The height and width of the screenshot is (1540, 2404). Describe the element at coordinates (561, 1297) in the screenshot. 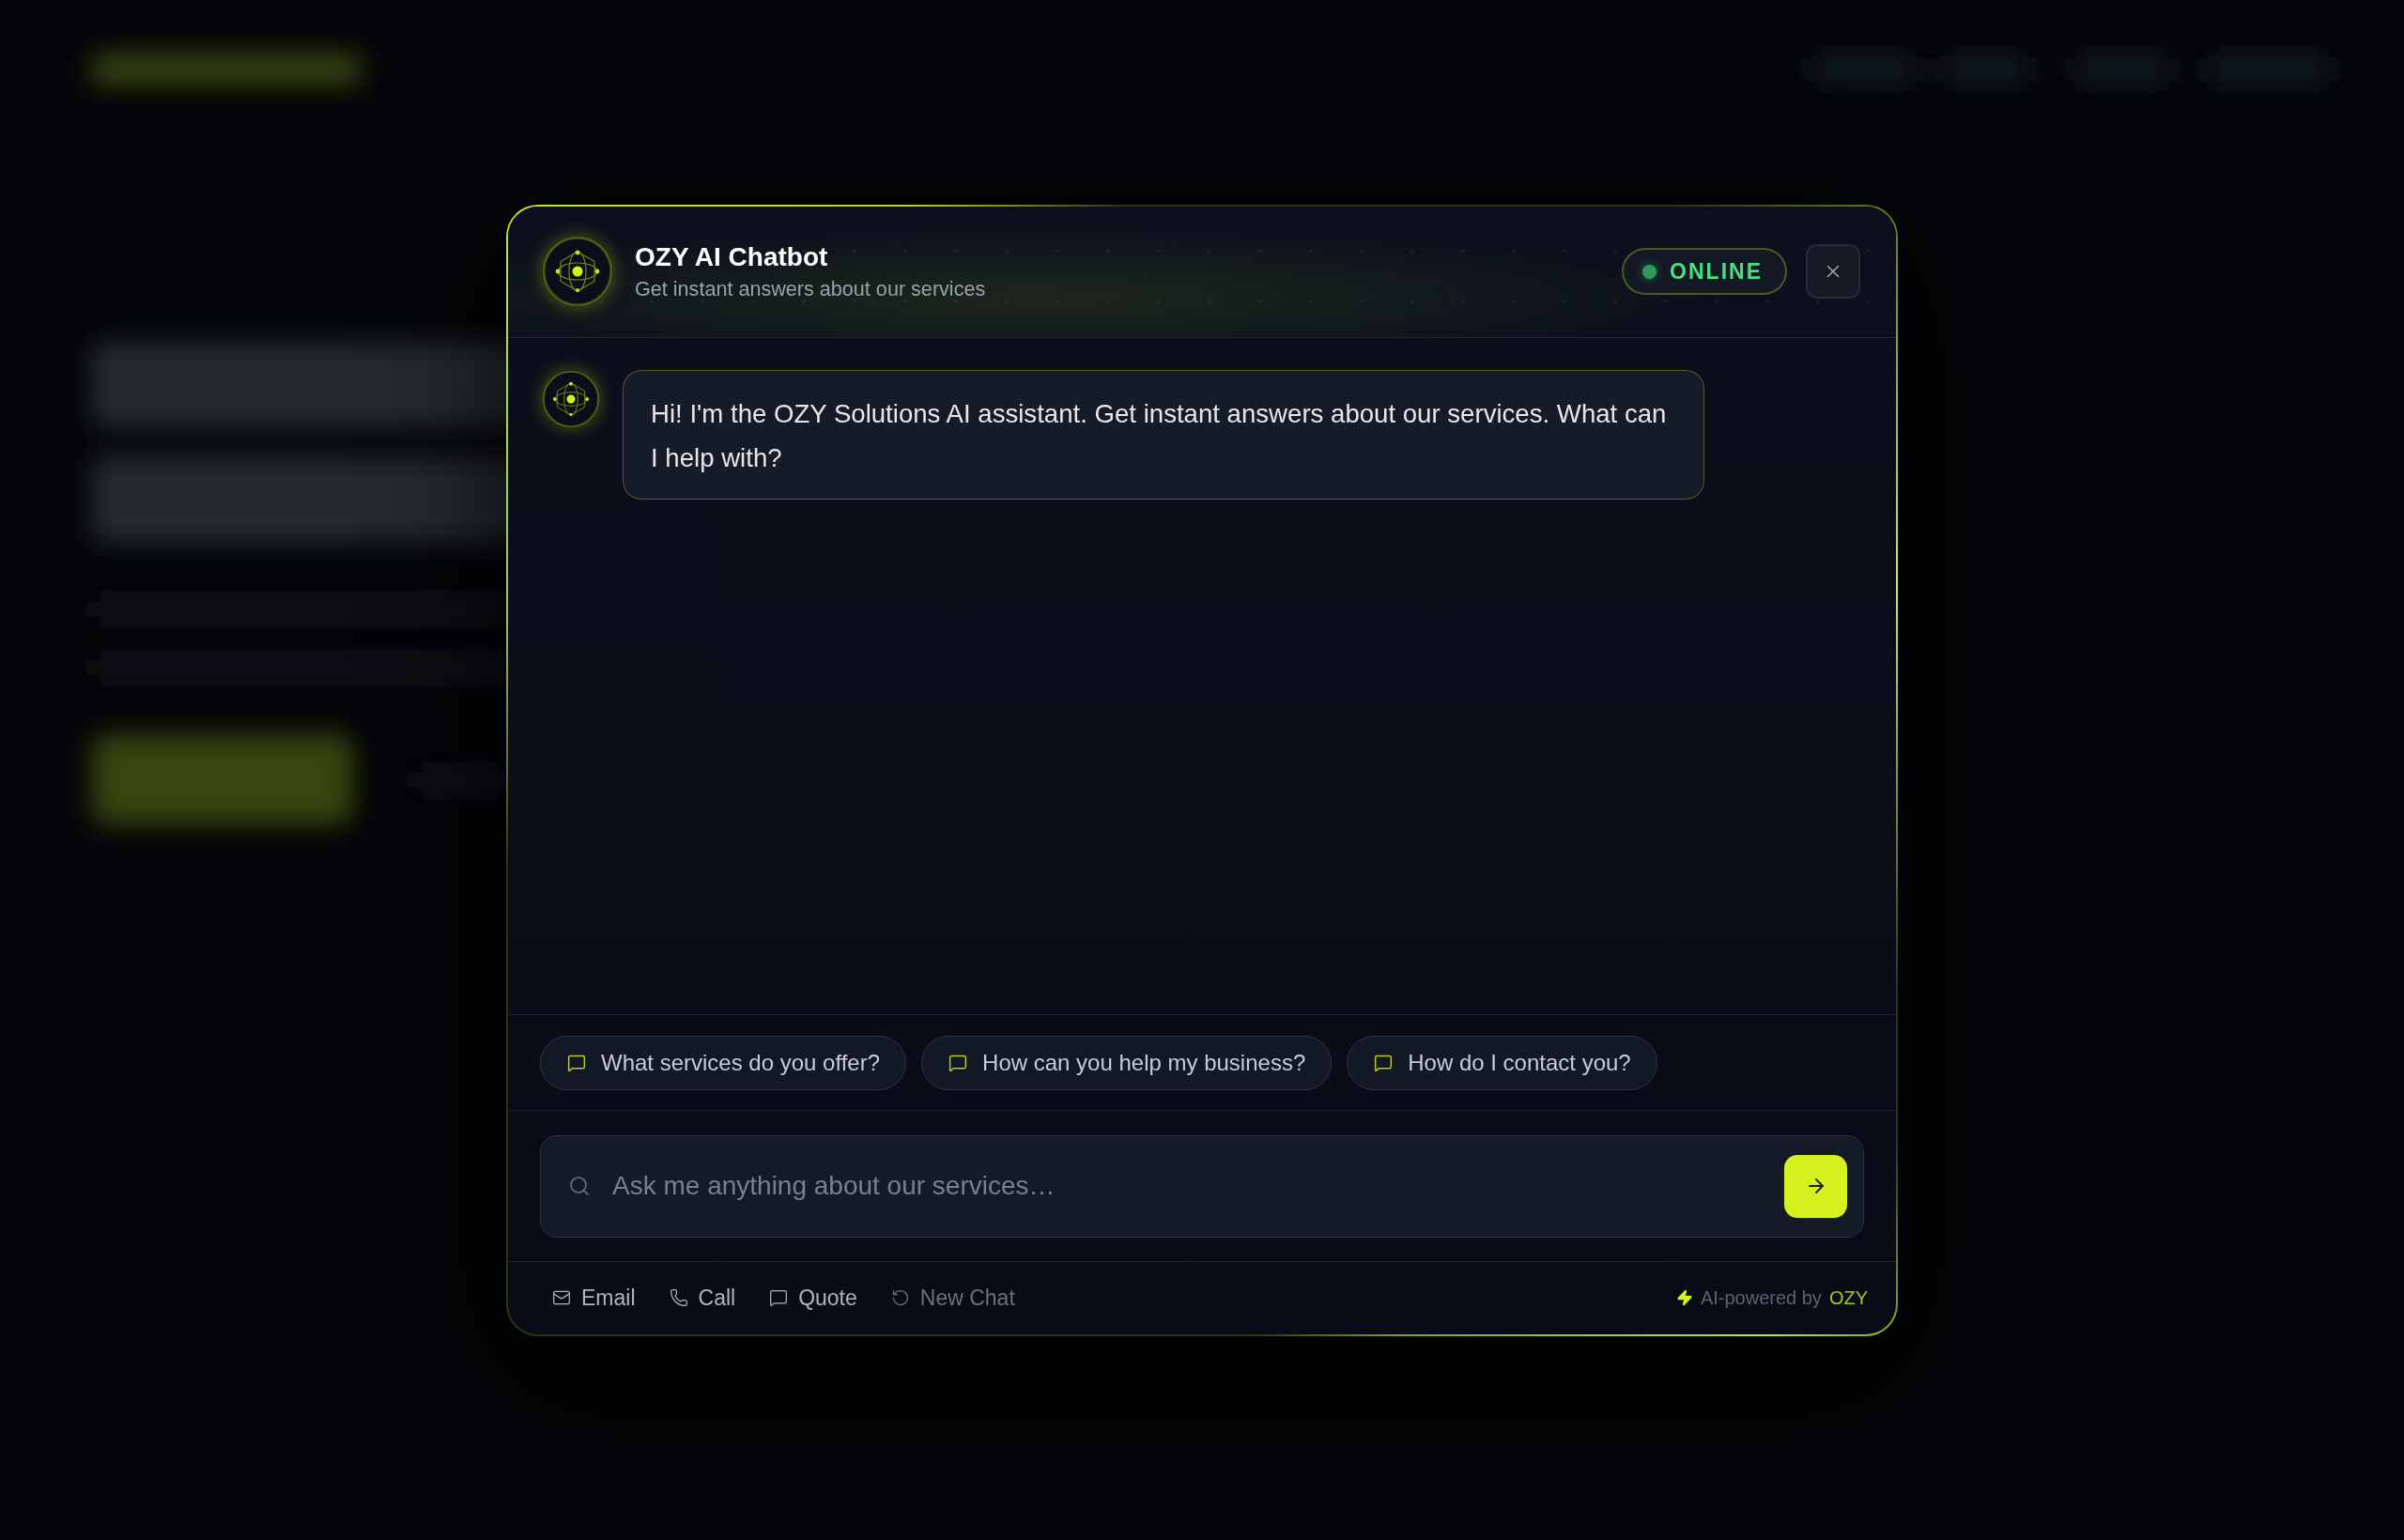

I see `envelope-icon` at that location.